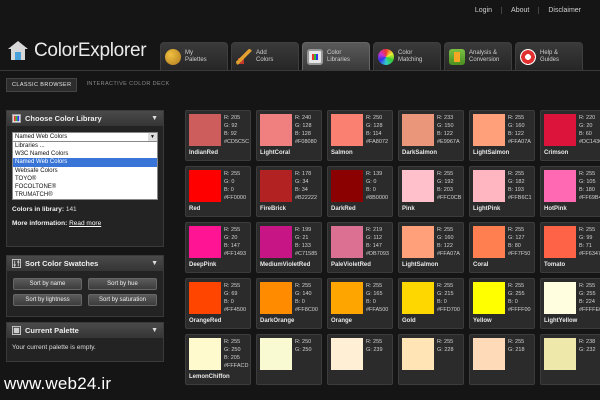 The width and height of the screenshot is (600, 400). I want to click on color-values: R: 255 G: 105 B: 180 #FF69B4, so click(589, 186).